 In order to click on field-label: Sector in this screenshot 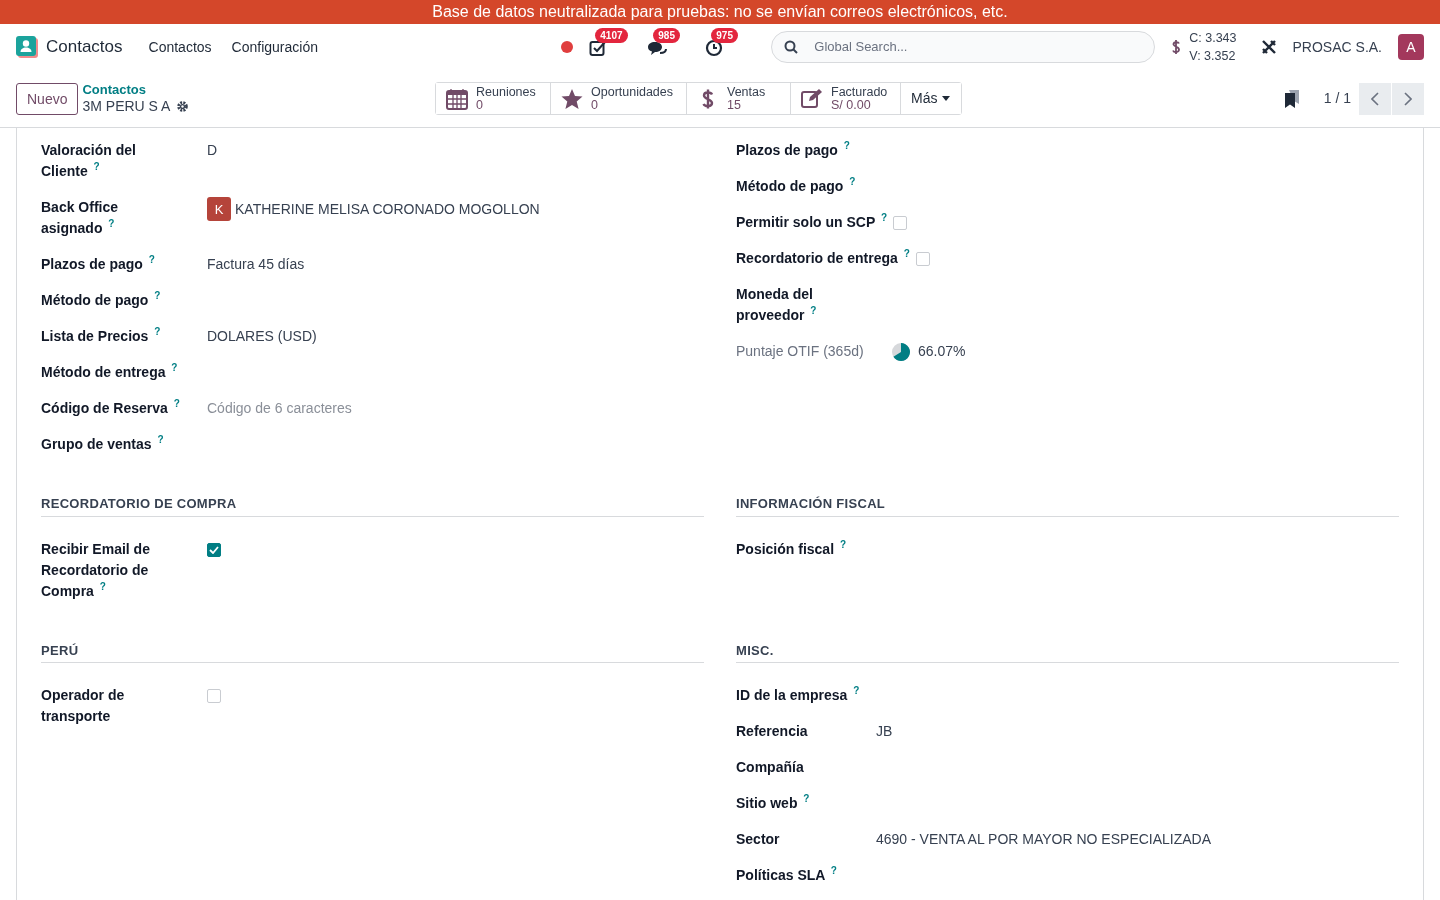, I will do `click(758, 839)`.